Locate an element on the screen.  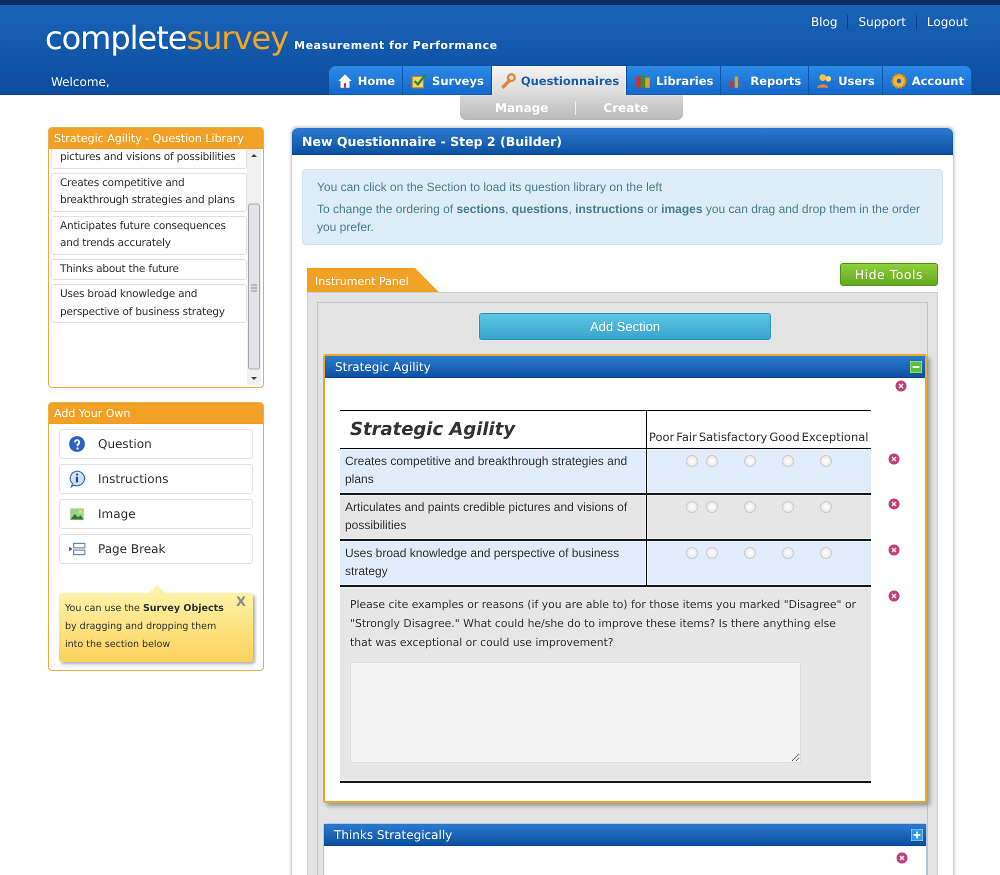
house-icon is located at coordinates (345, 81).